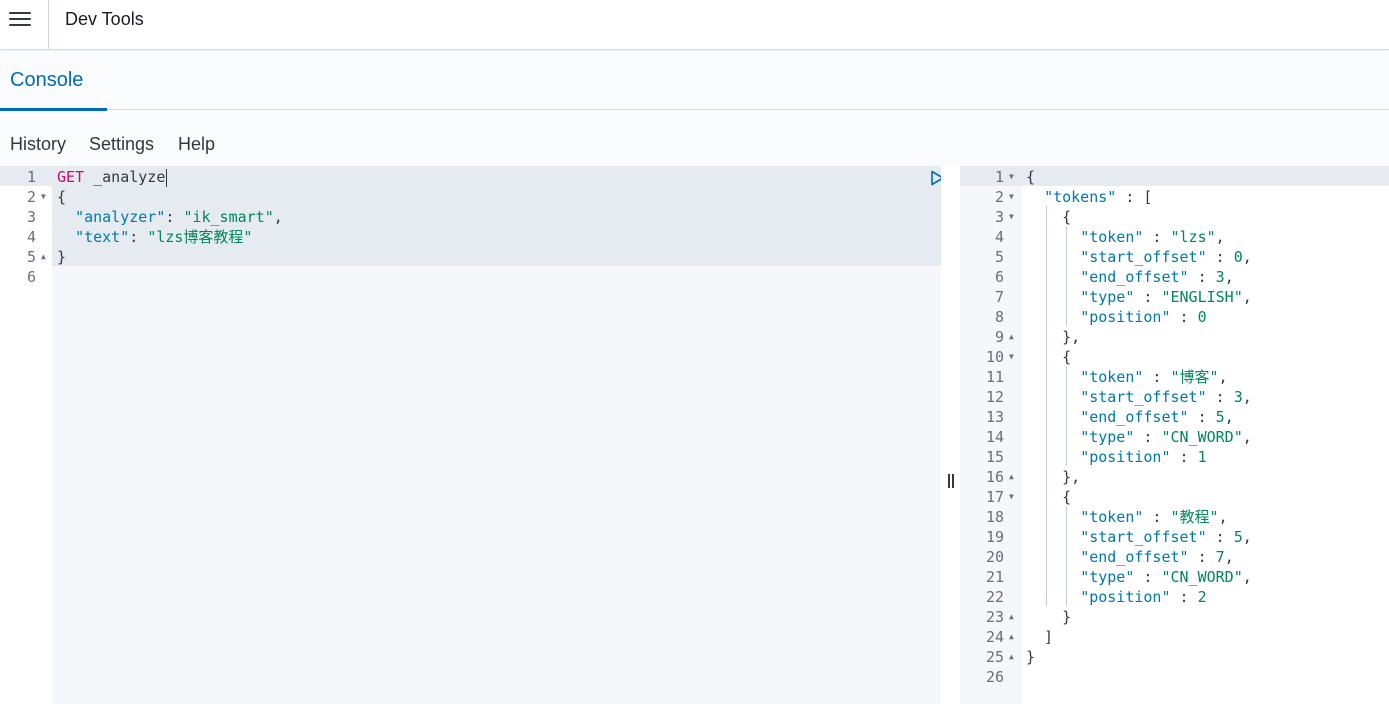  I want to click on request-line-3: "analyzer": "ik_smart",, so click(179, 217).